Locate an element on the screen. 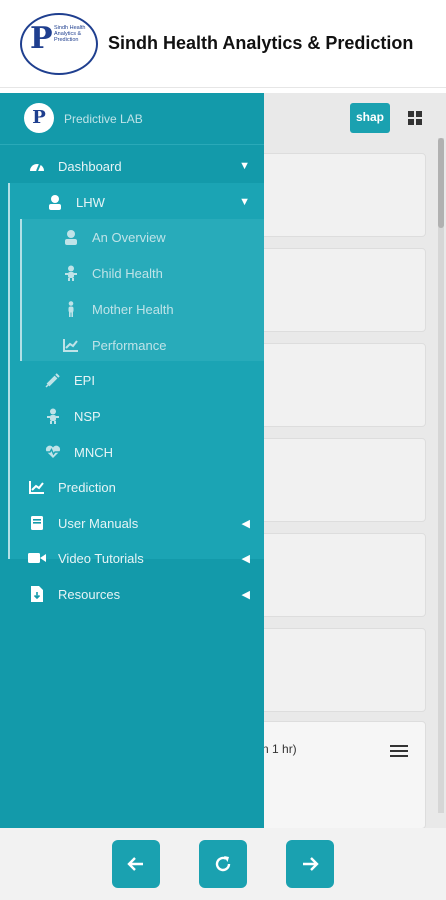 This screenshot has height=900, width=446. reload-icon is located at coordinates (223, 864).